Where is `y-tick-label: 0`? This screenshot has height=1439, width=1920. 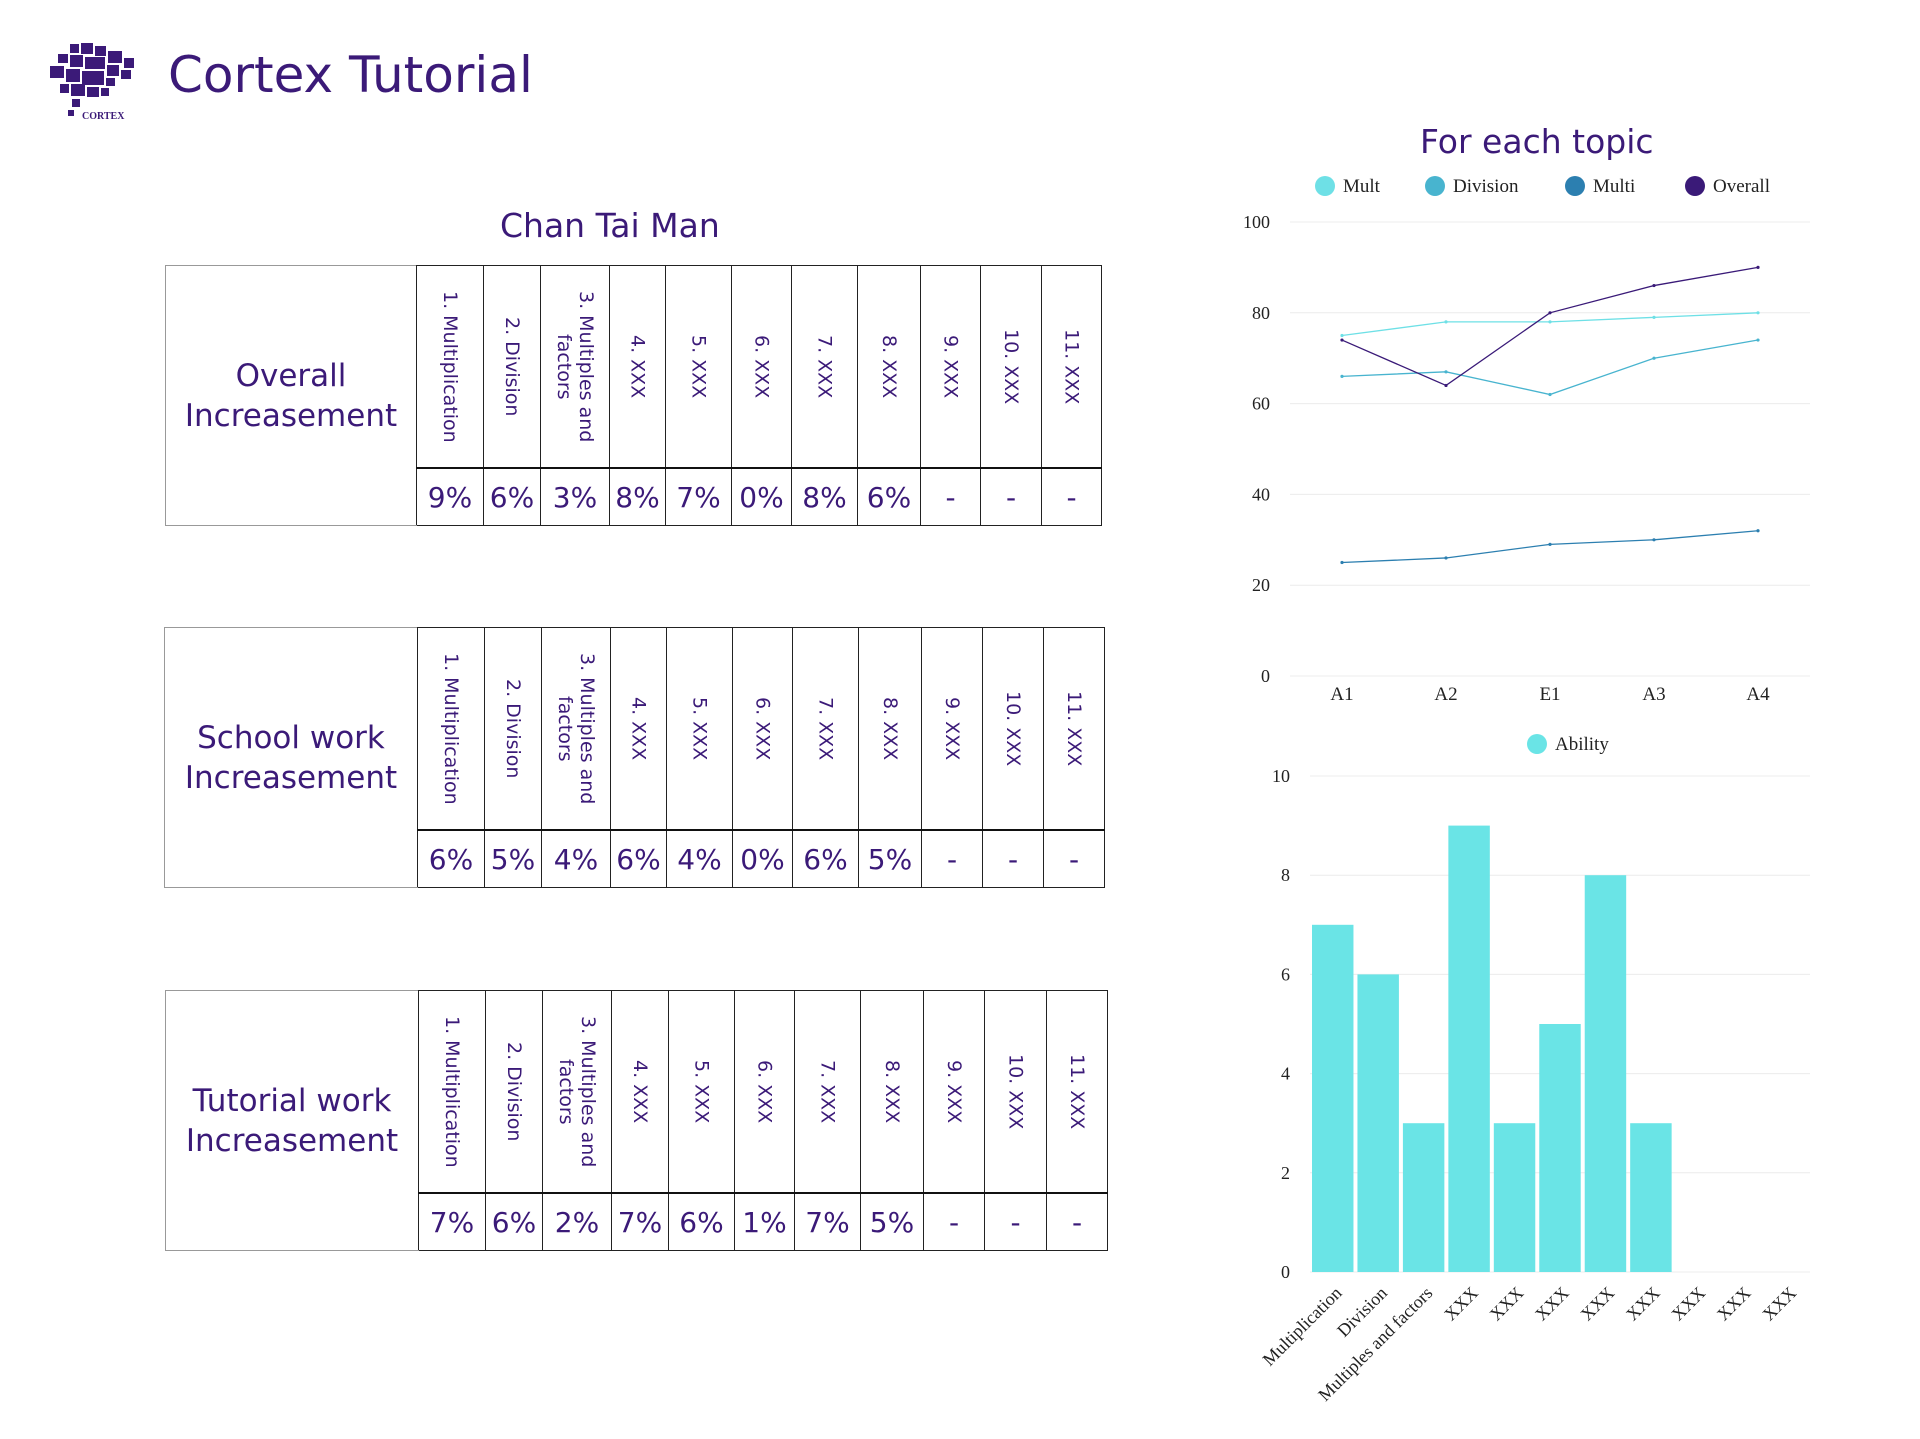 y-tick-label: 0 is located at coordinates (1265, 676).